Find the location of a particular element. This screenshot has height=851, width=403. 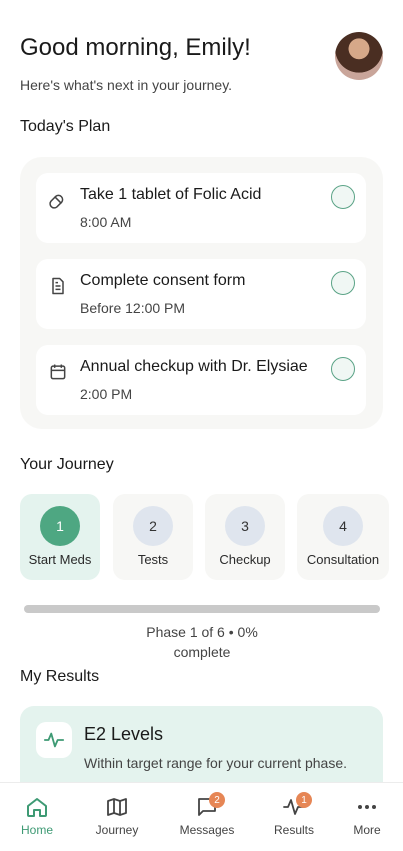

activity-icon is located at coordinates (54, 740).